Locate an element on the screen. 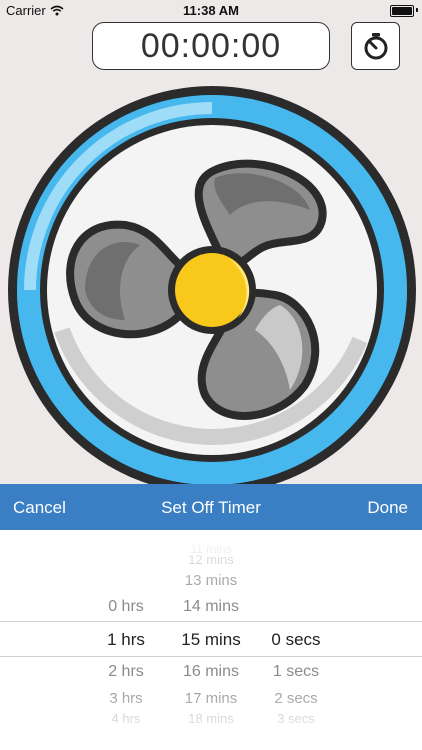  status-time: 11:38 AM is located at coordinates (211, 10).